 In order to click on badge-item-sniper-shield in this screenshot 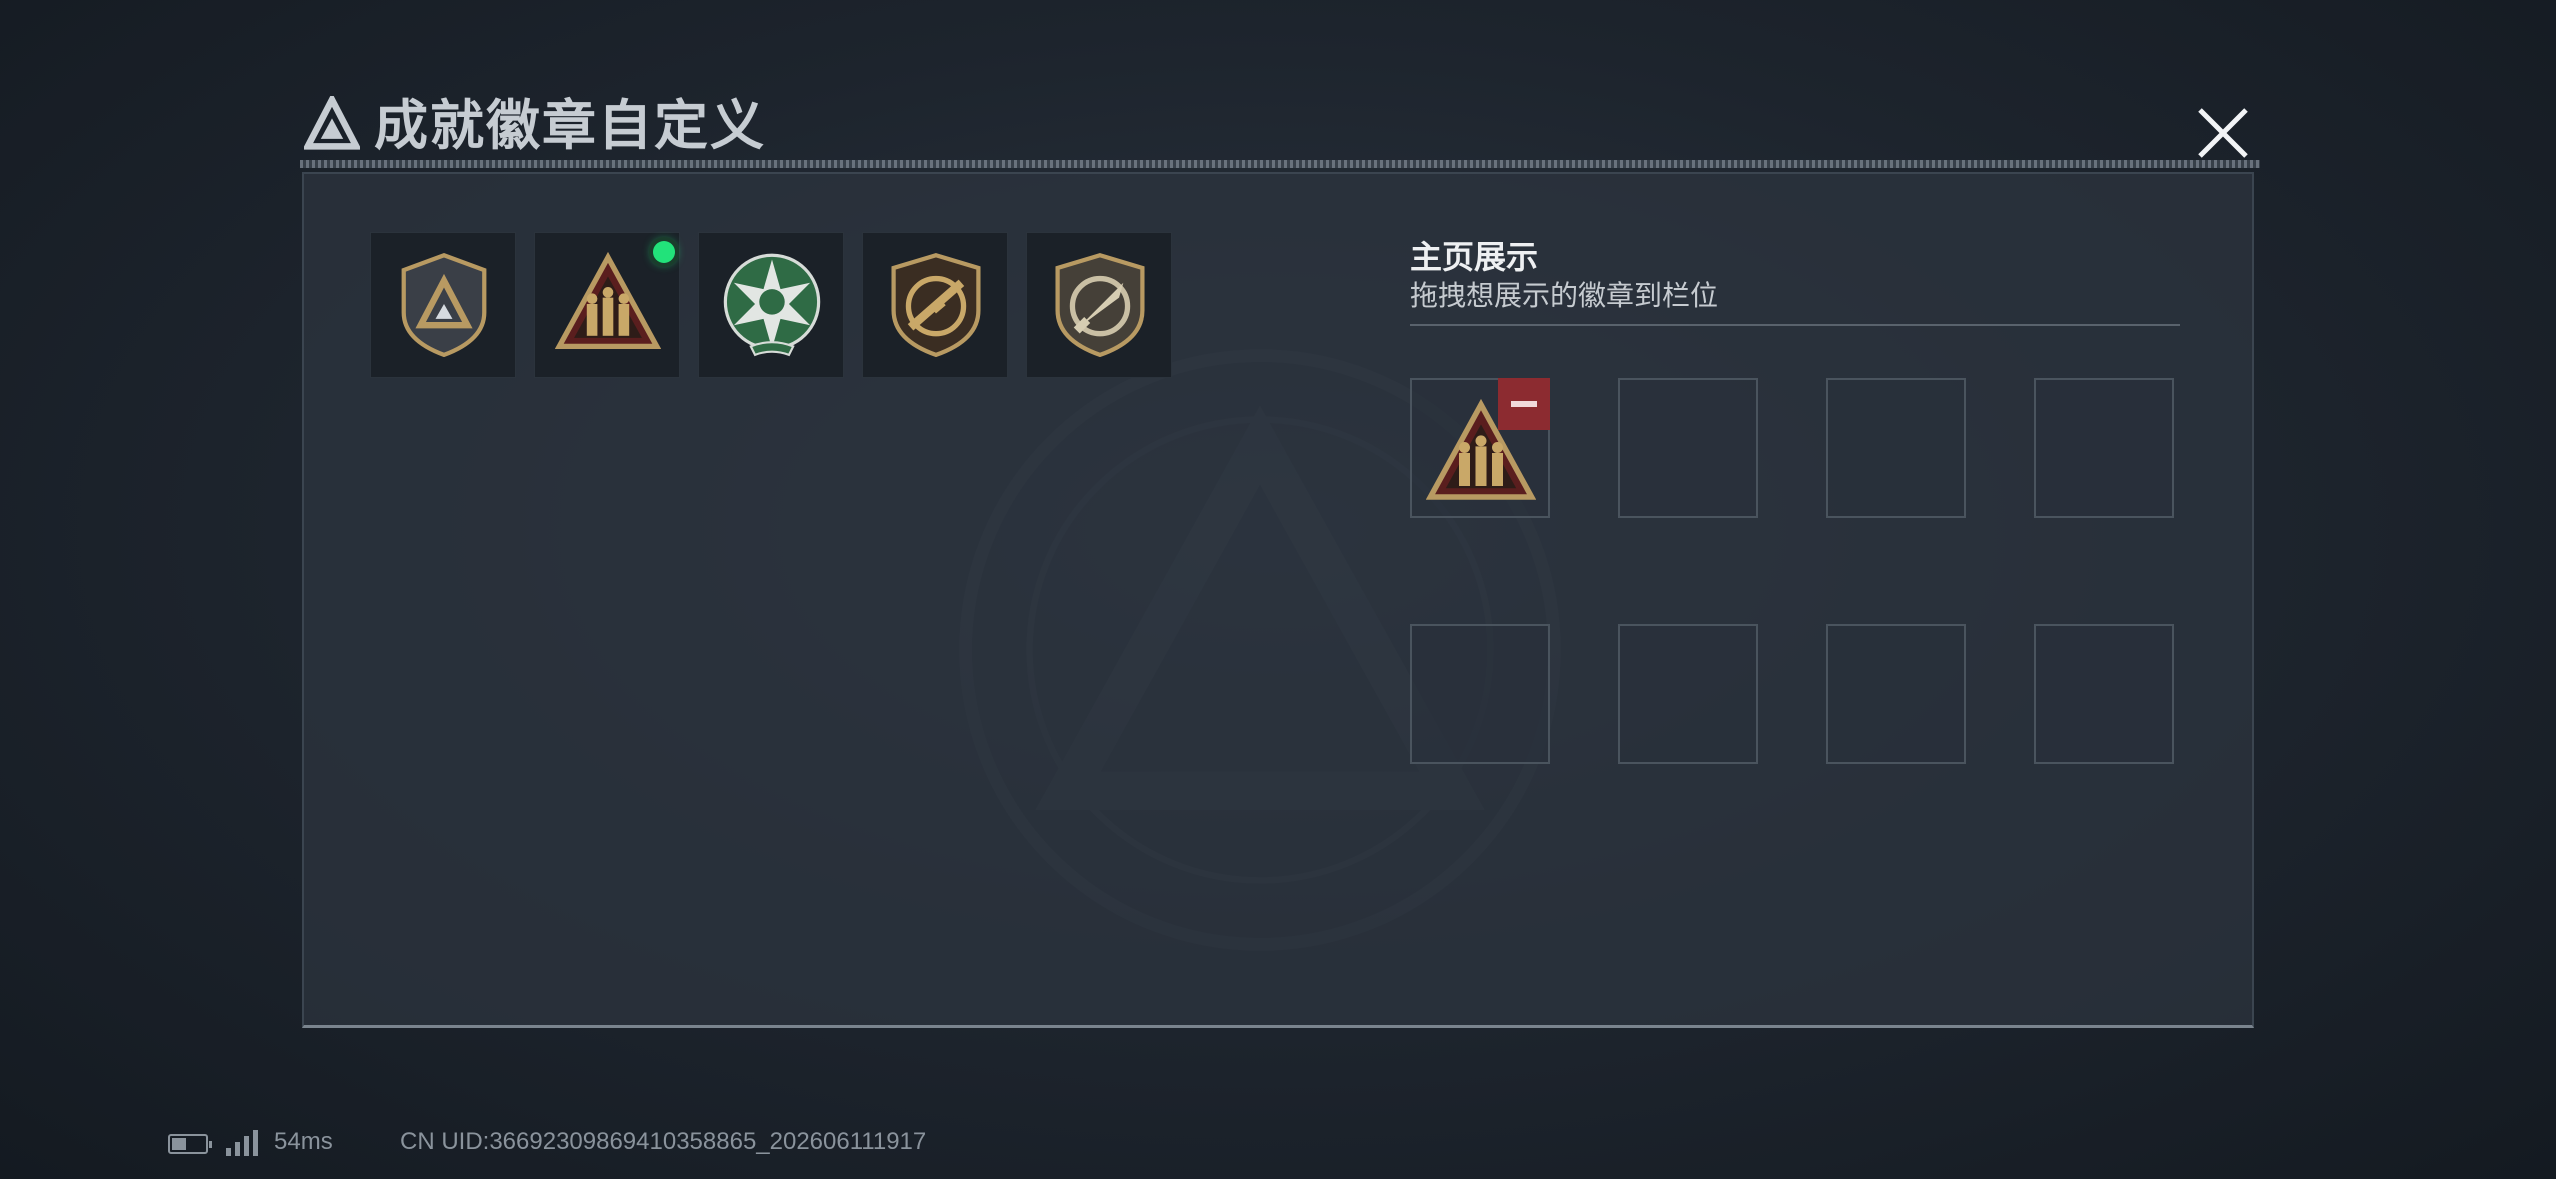, I will do `click(935, 305)`.